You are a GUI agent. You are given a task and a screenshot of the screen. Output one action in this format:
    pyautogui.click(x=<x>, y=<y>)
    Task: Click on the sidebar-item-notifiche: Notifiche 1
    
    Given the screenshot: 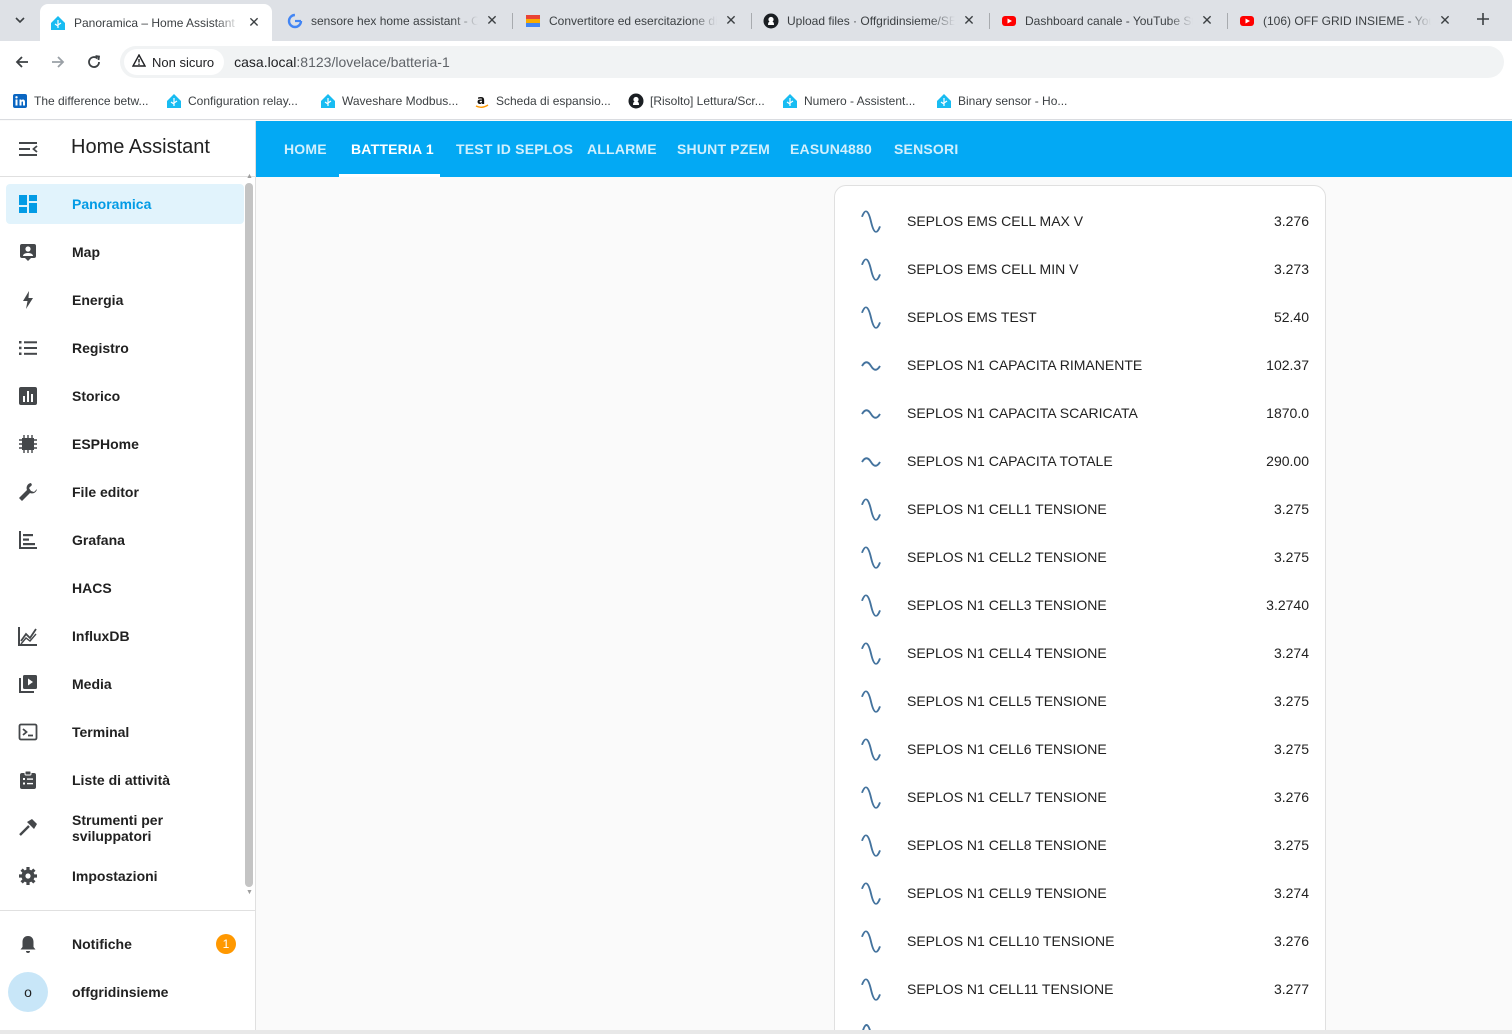 What is the action you would take?
    pyautogui.click(x=125, y=944)
    